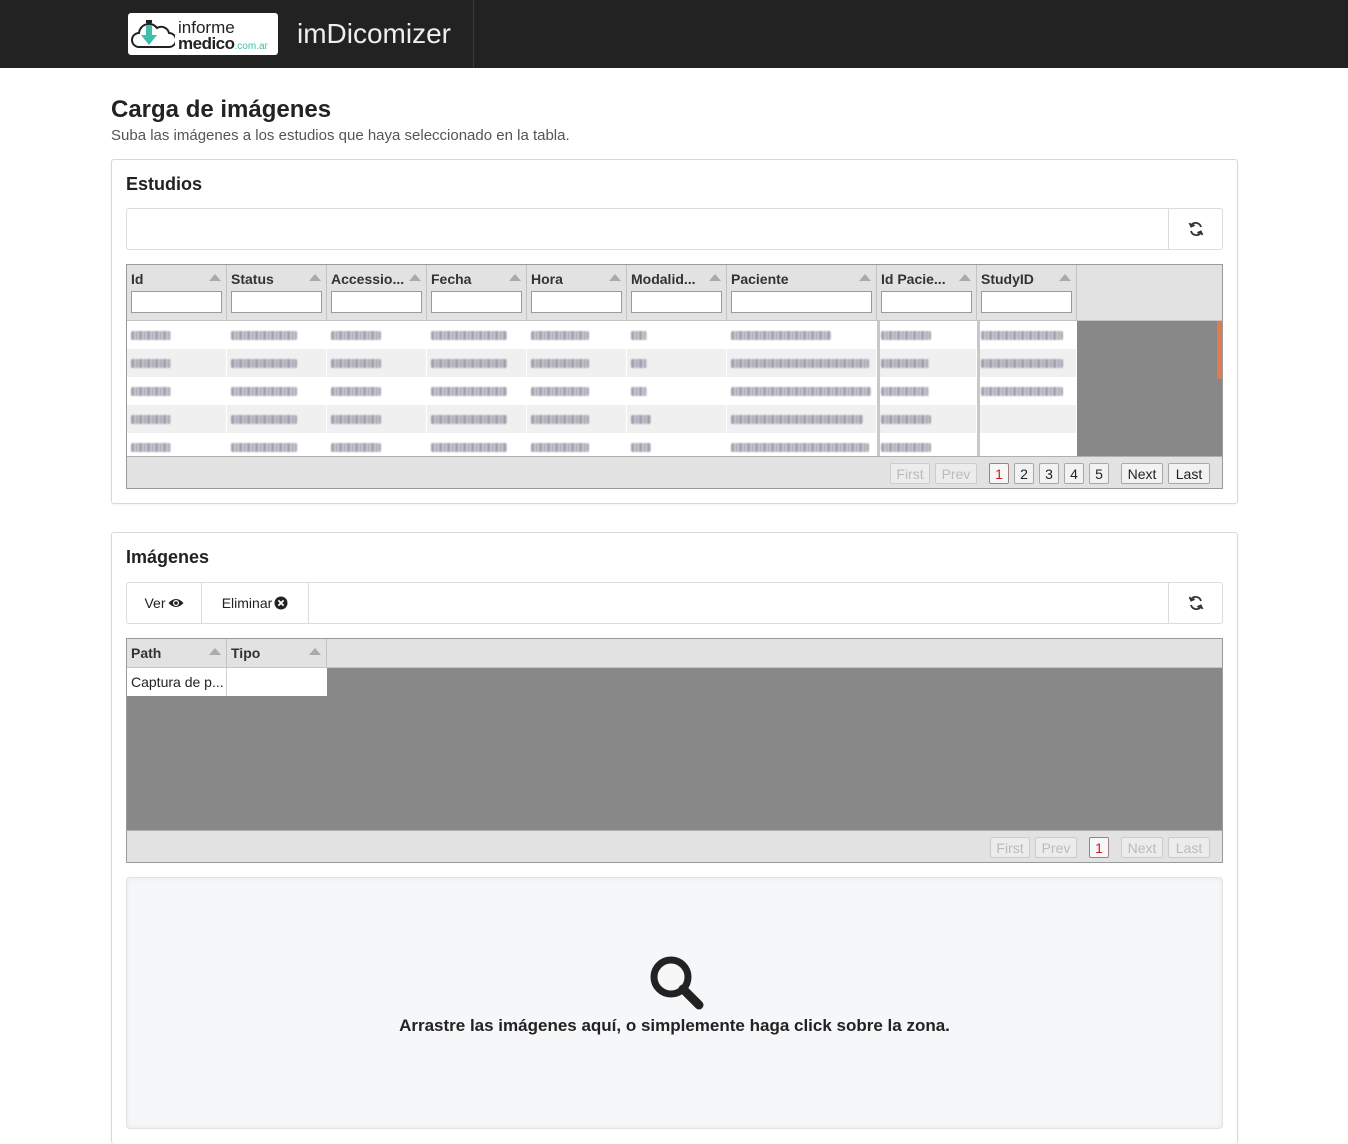 The height and width of the screenshot is (1144, 1348). Describe the element at coordinates (1074, 473) in the screenshot. I see `page-button-4: 4` at that location.